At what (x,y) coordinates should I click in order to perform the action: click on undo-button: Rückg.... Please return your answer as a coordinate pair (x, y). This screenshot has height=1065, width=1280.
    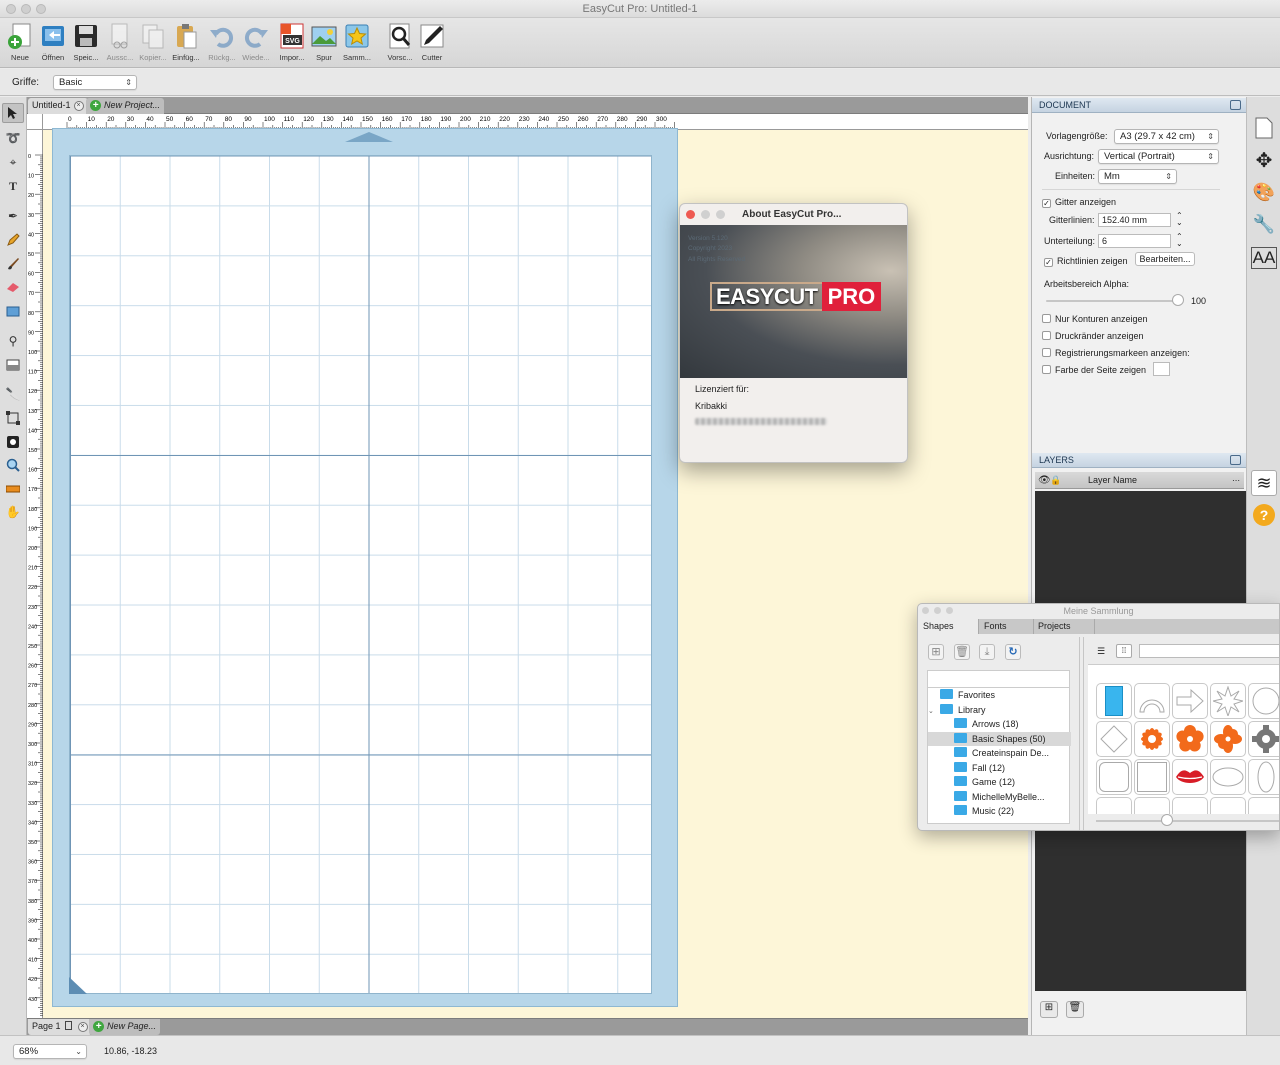
    Looking at the image, I should click on (222, 42).